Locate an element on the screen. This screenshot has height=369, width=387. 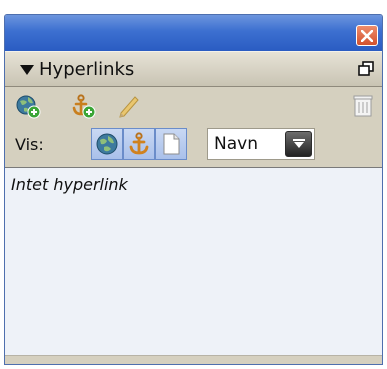
title-bar is located at coordinates (193, 33).